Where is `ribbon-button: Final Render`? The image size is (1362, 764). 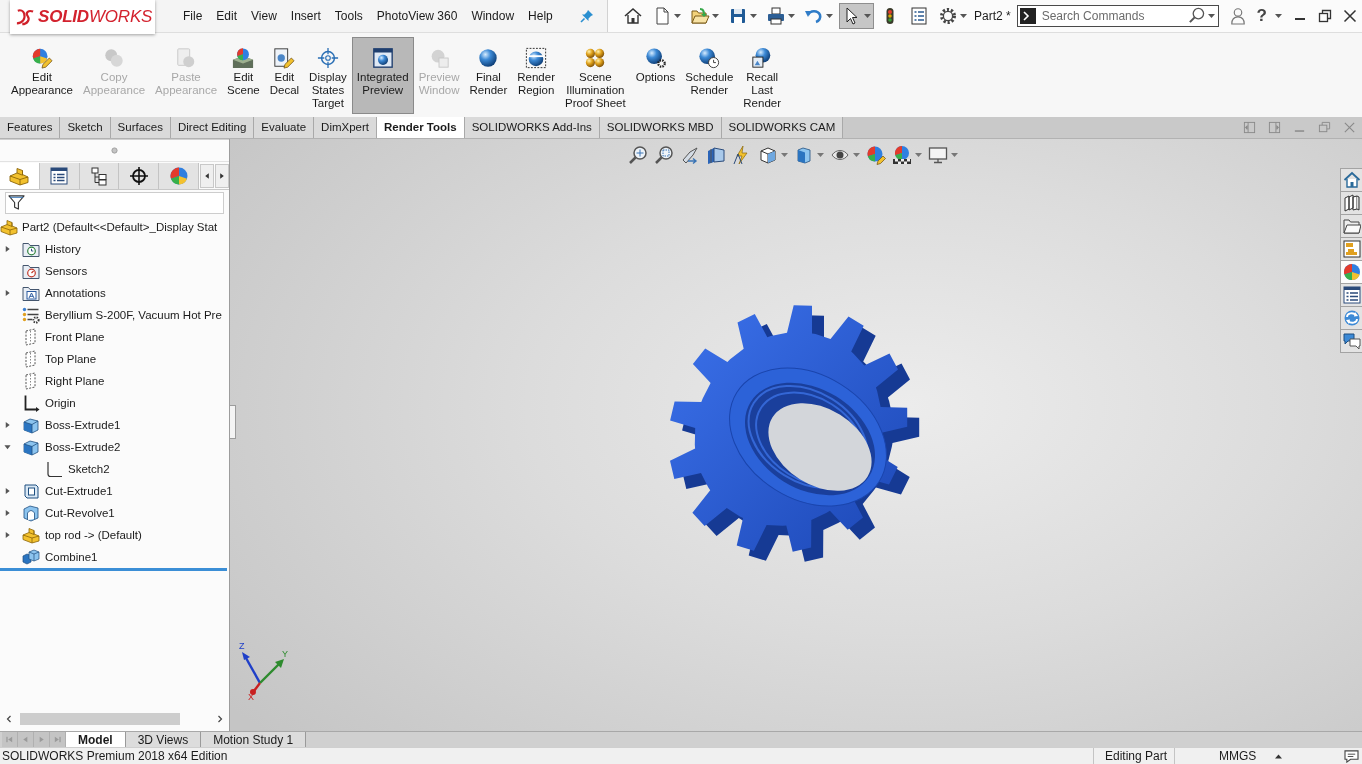
ribbon-button: Final Render is located at coordinates (488, 75).